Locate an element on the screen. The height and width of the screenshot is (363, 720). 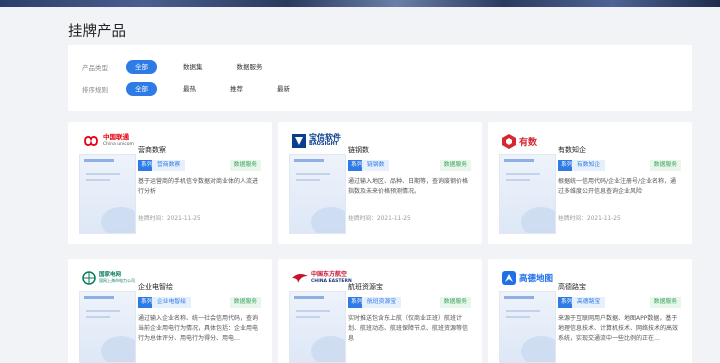
filter-row-product-type: 产品类型 全部 数据集 数据服务 is located at coordinates (185, 67).